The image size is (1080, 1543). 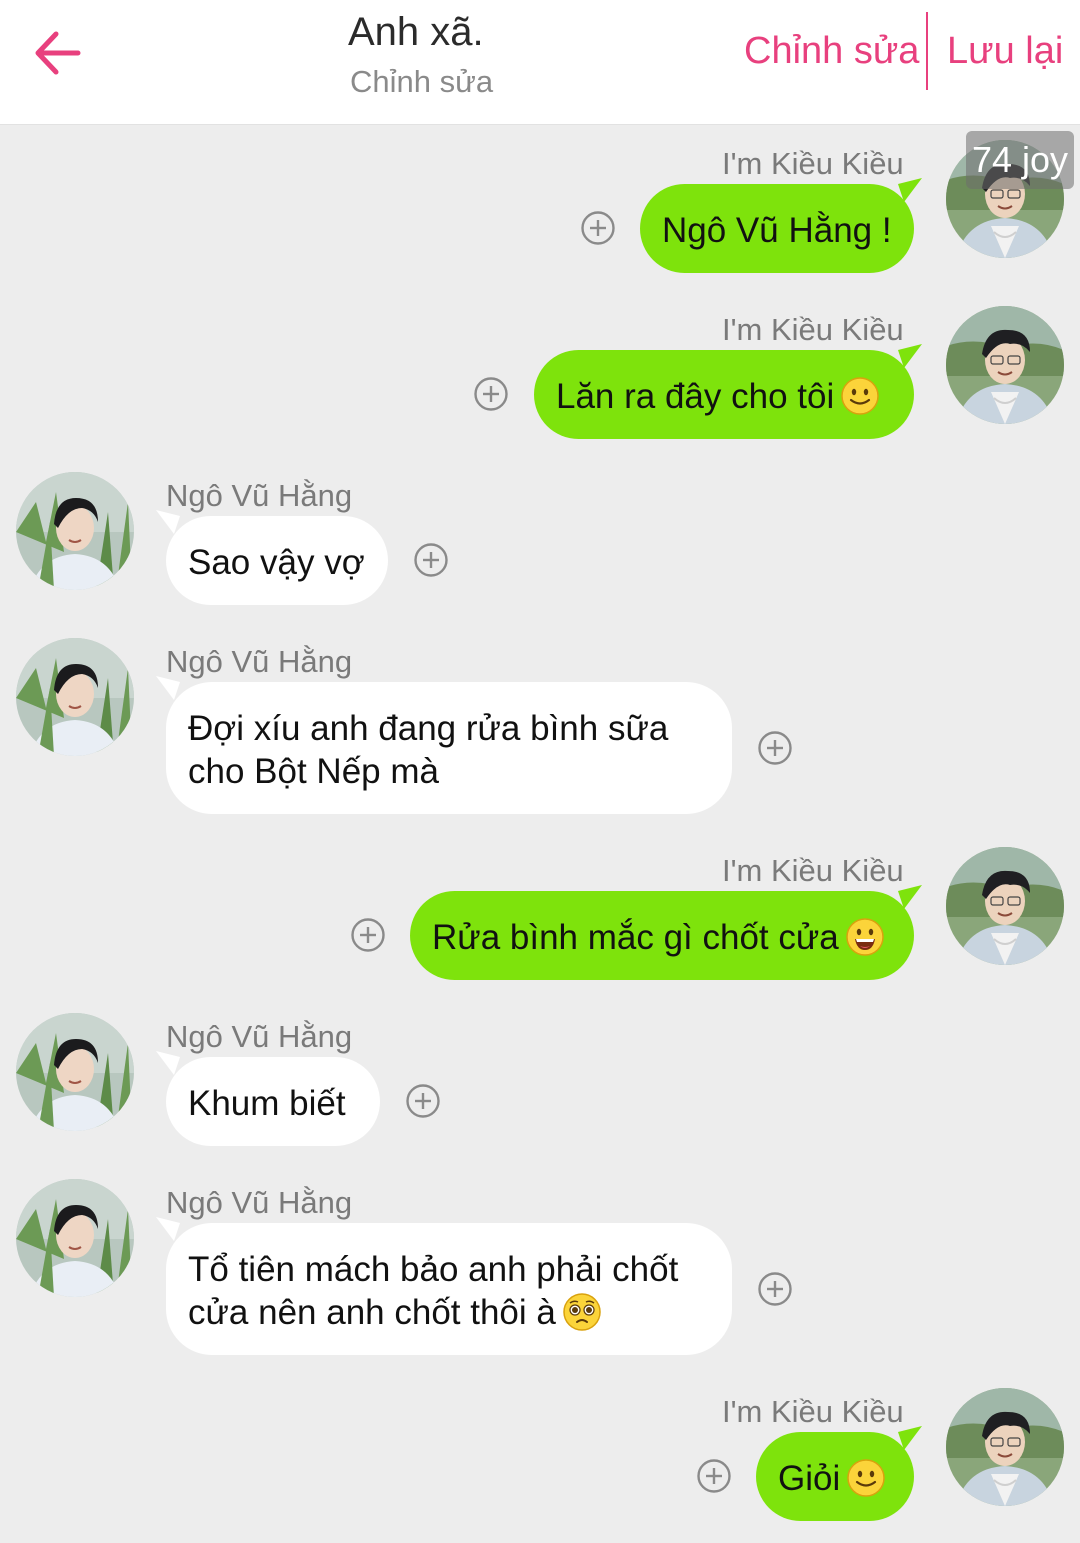 What do you see at coordinates (58, 53) in the screenshot?
I see `back-arrow-icon` at bounding box center [58, 53].